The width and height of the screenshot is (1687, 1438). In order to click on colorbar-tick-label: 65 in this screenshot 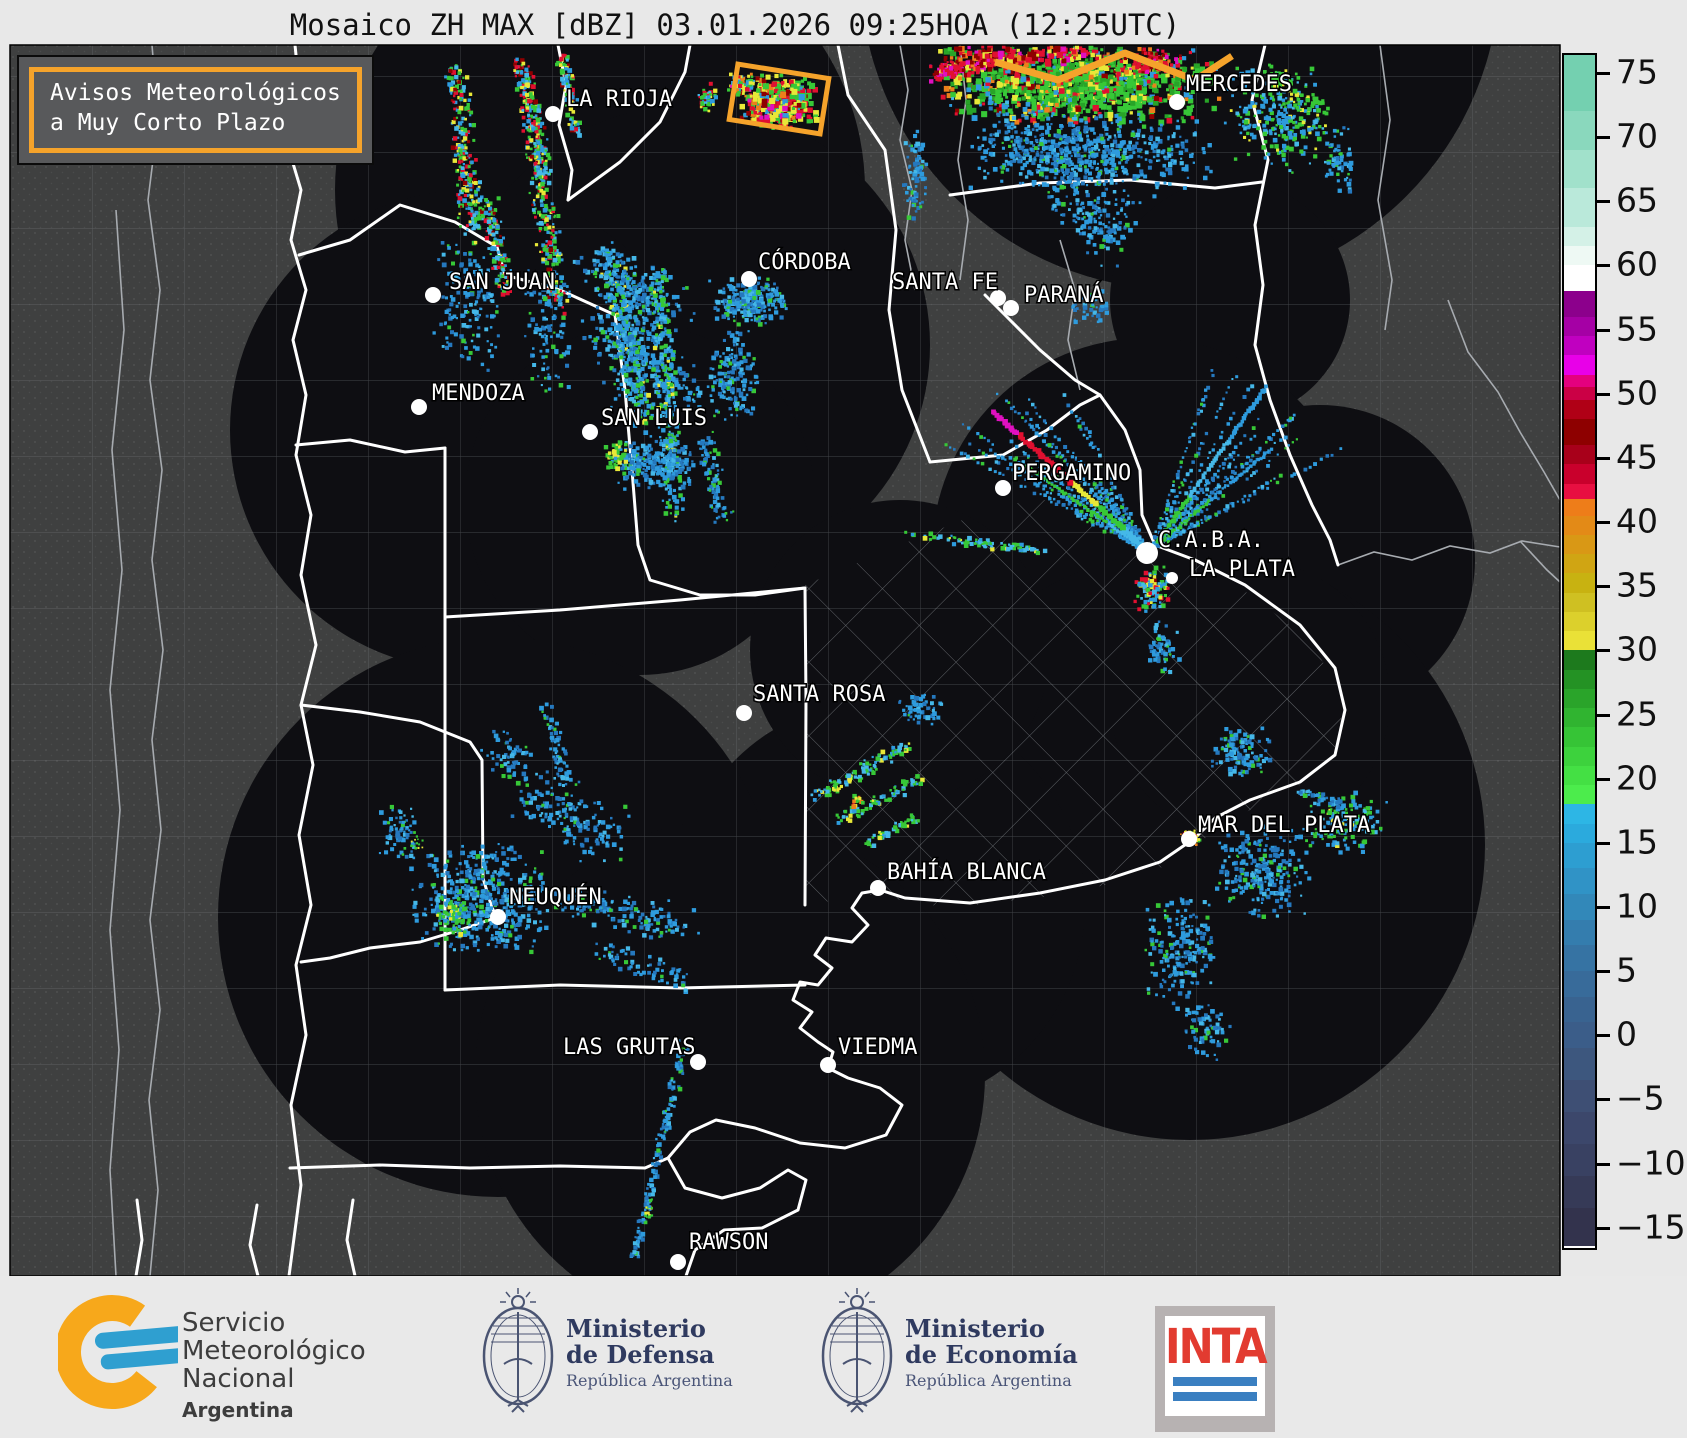, I will do `click(1637, 201)`.